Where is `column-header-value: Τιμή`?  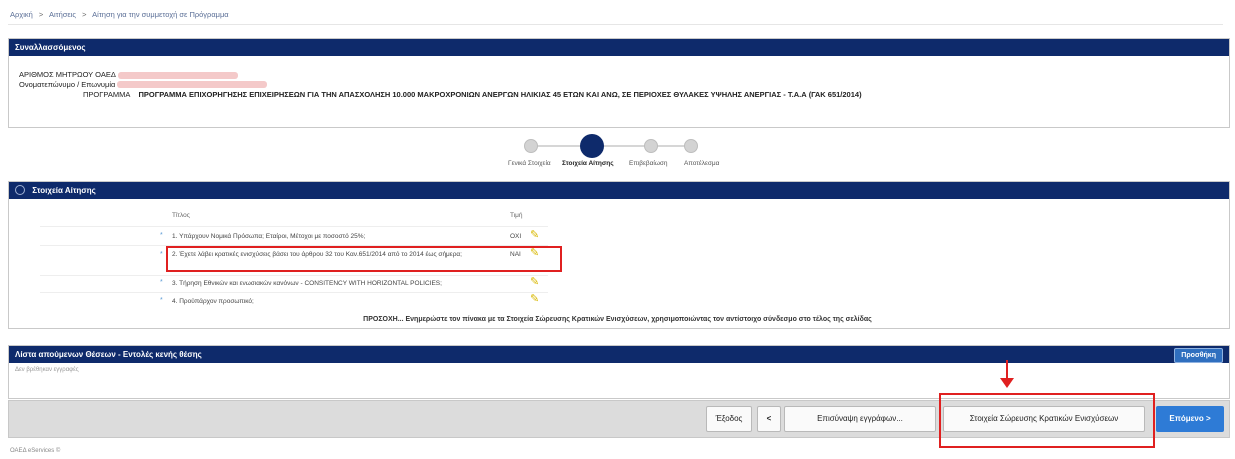
column-header-value: Τιμή is located at coordinates (516, 215).